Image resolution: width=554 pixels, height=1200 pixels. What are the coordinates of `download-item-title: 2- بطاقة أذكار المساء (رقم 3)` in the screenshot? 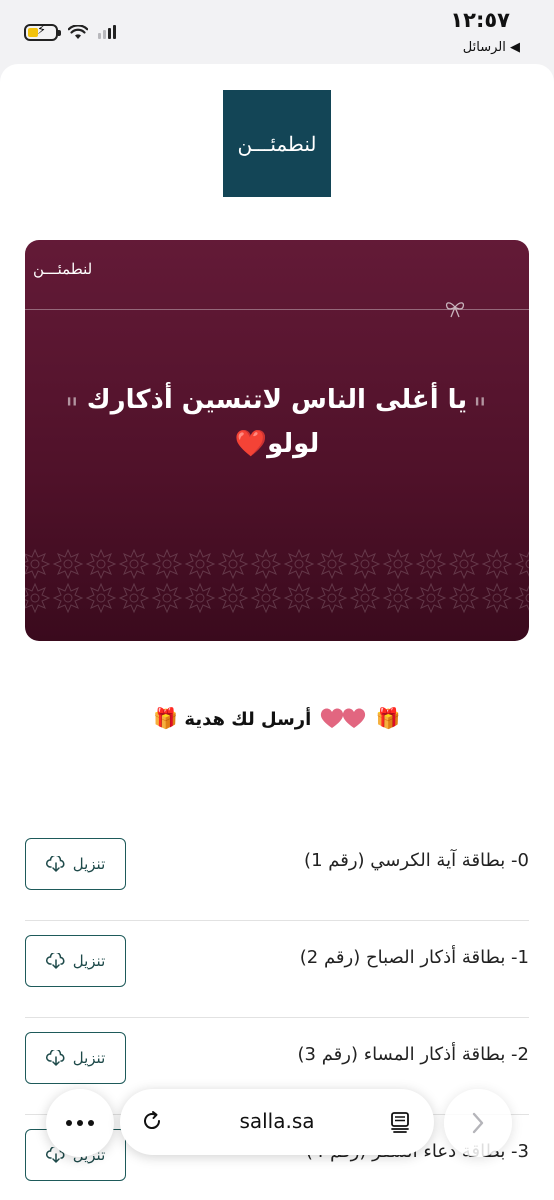 It's located at (413, 1054).